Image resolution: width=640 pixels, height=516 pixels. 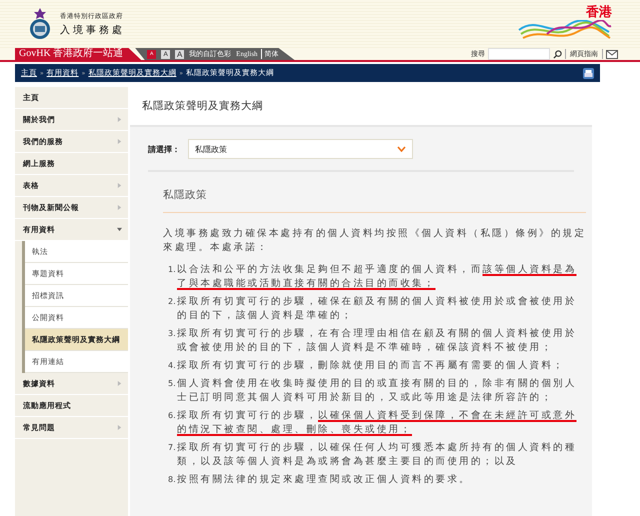 I want to click on list-number: 5., so click(x=172, y=384).